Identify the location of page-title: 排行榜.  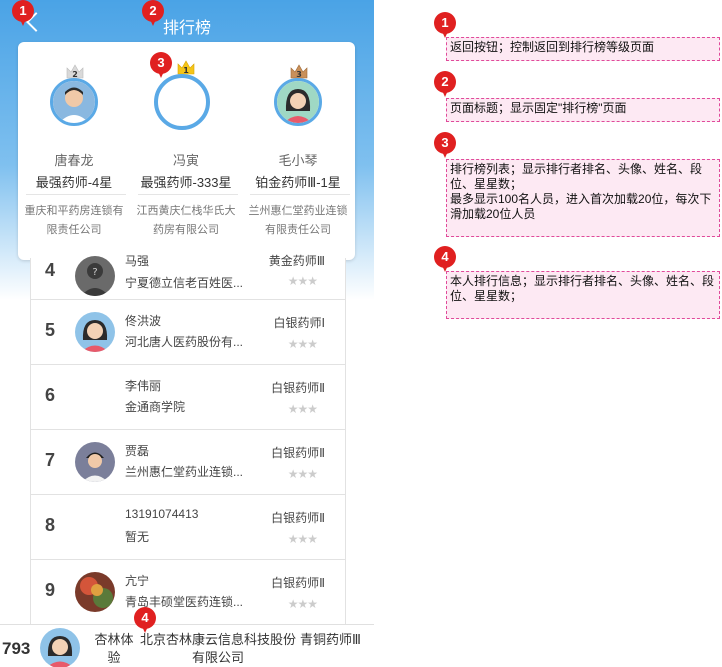
(186, 28).